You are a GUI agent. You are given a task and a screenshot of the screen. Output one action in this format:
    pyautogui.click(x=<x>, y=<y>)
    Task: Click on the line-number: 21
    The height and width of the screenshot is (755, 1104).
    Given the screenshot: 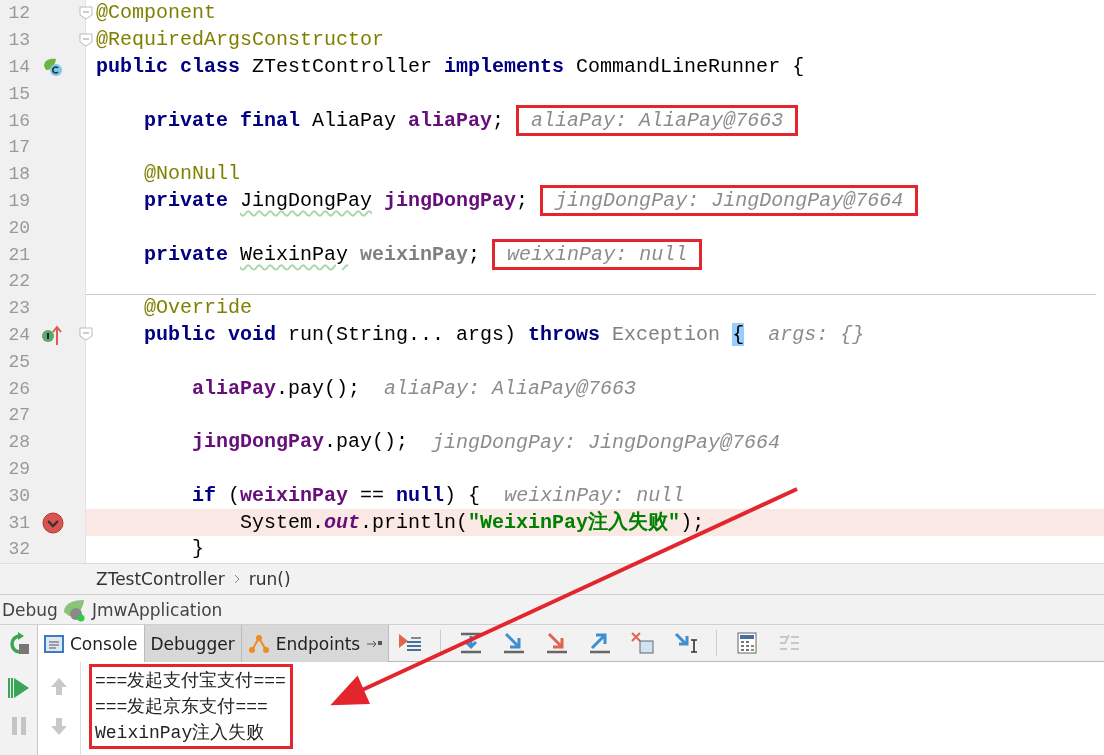 What is the action you would take?
    pyautogui.click(x=18, y=254)
    